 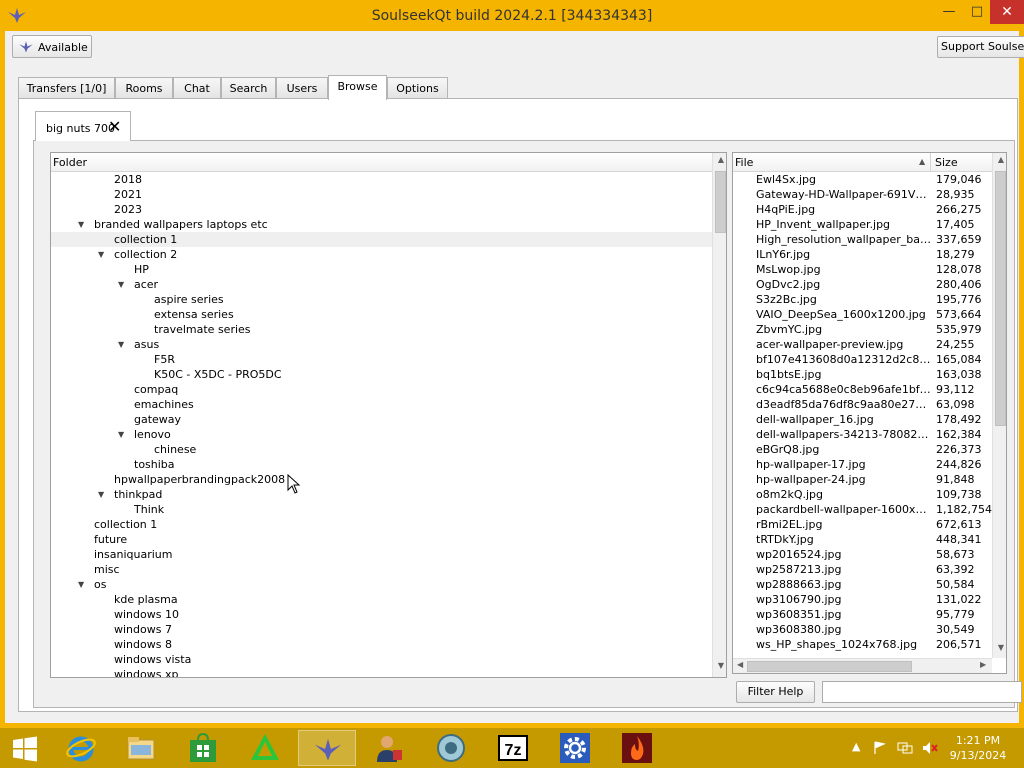 What do you see at coordinates (949, 12) in the screenshot?
I see `minimize-button: —` at bounding box center [949, 12].